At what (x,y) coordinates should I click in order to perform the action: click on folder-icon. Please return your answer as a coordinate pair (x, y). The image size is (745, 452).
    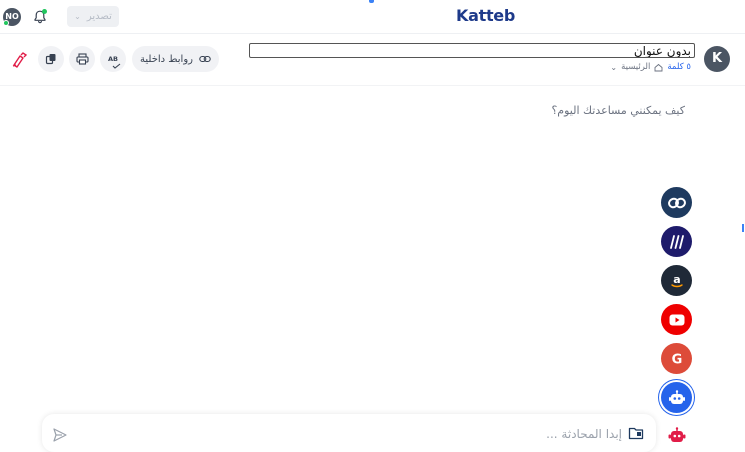
    Looking at the image, I should click on (636, 433).